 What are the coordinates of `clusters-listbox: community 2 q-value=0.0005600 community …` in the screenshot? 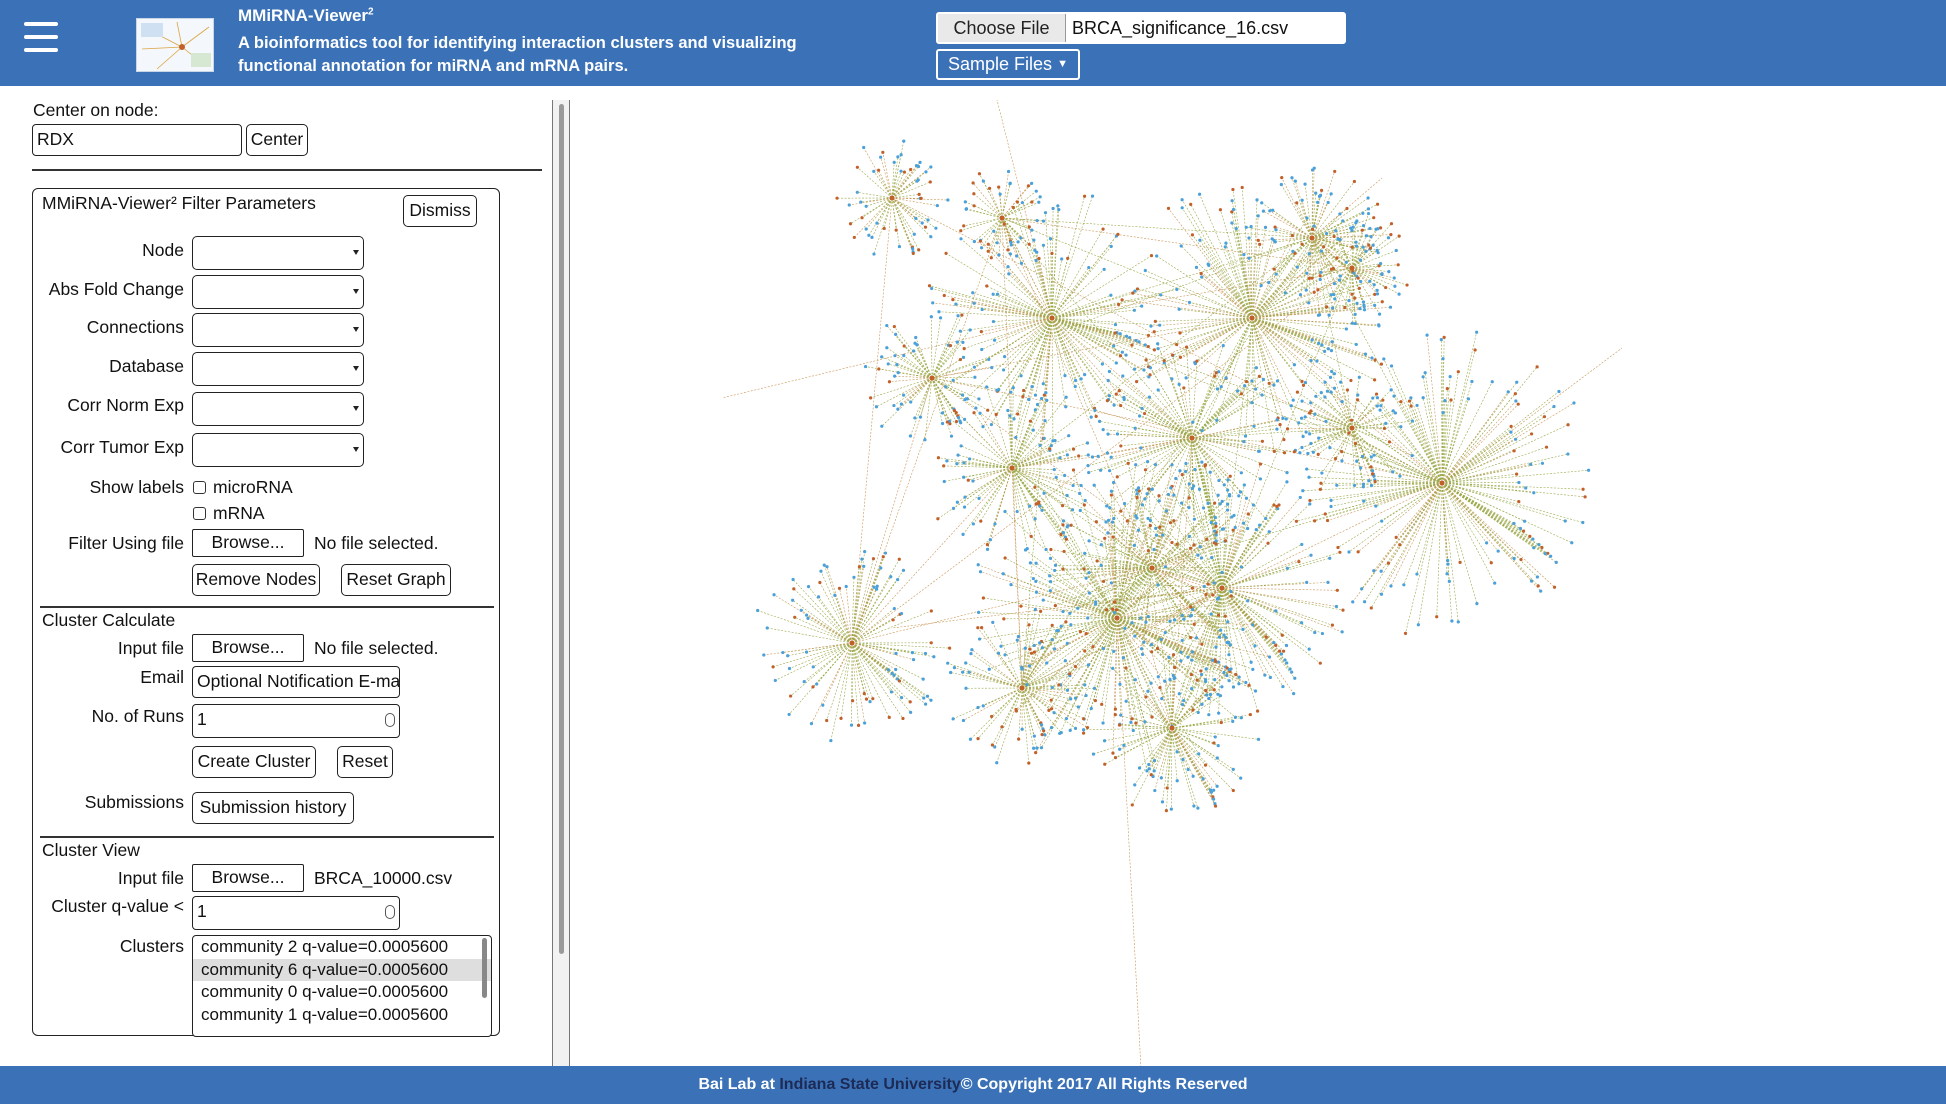 It's located at (342, 986).